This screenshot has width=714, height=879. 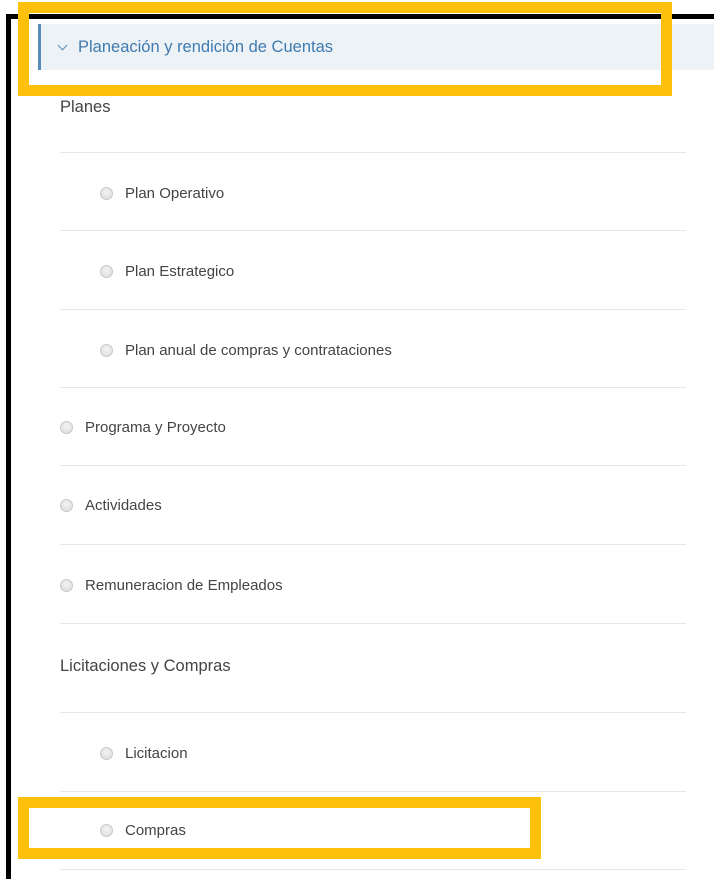 I want to click on list-item-label: Actividades, so click(x=123, y=505).